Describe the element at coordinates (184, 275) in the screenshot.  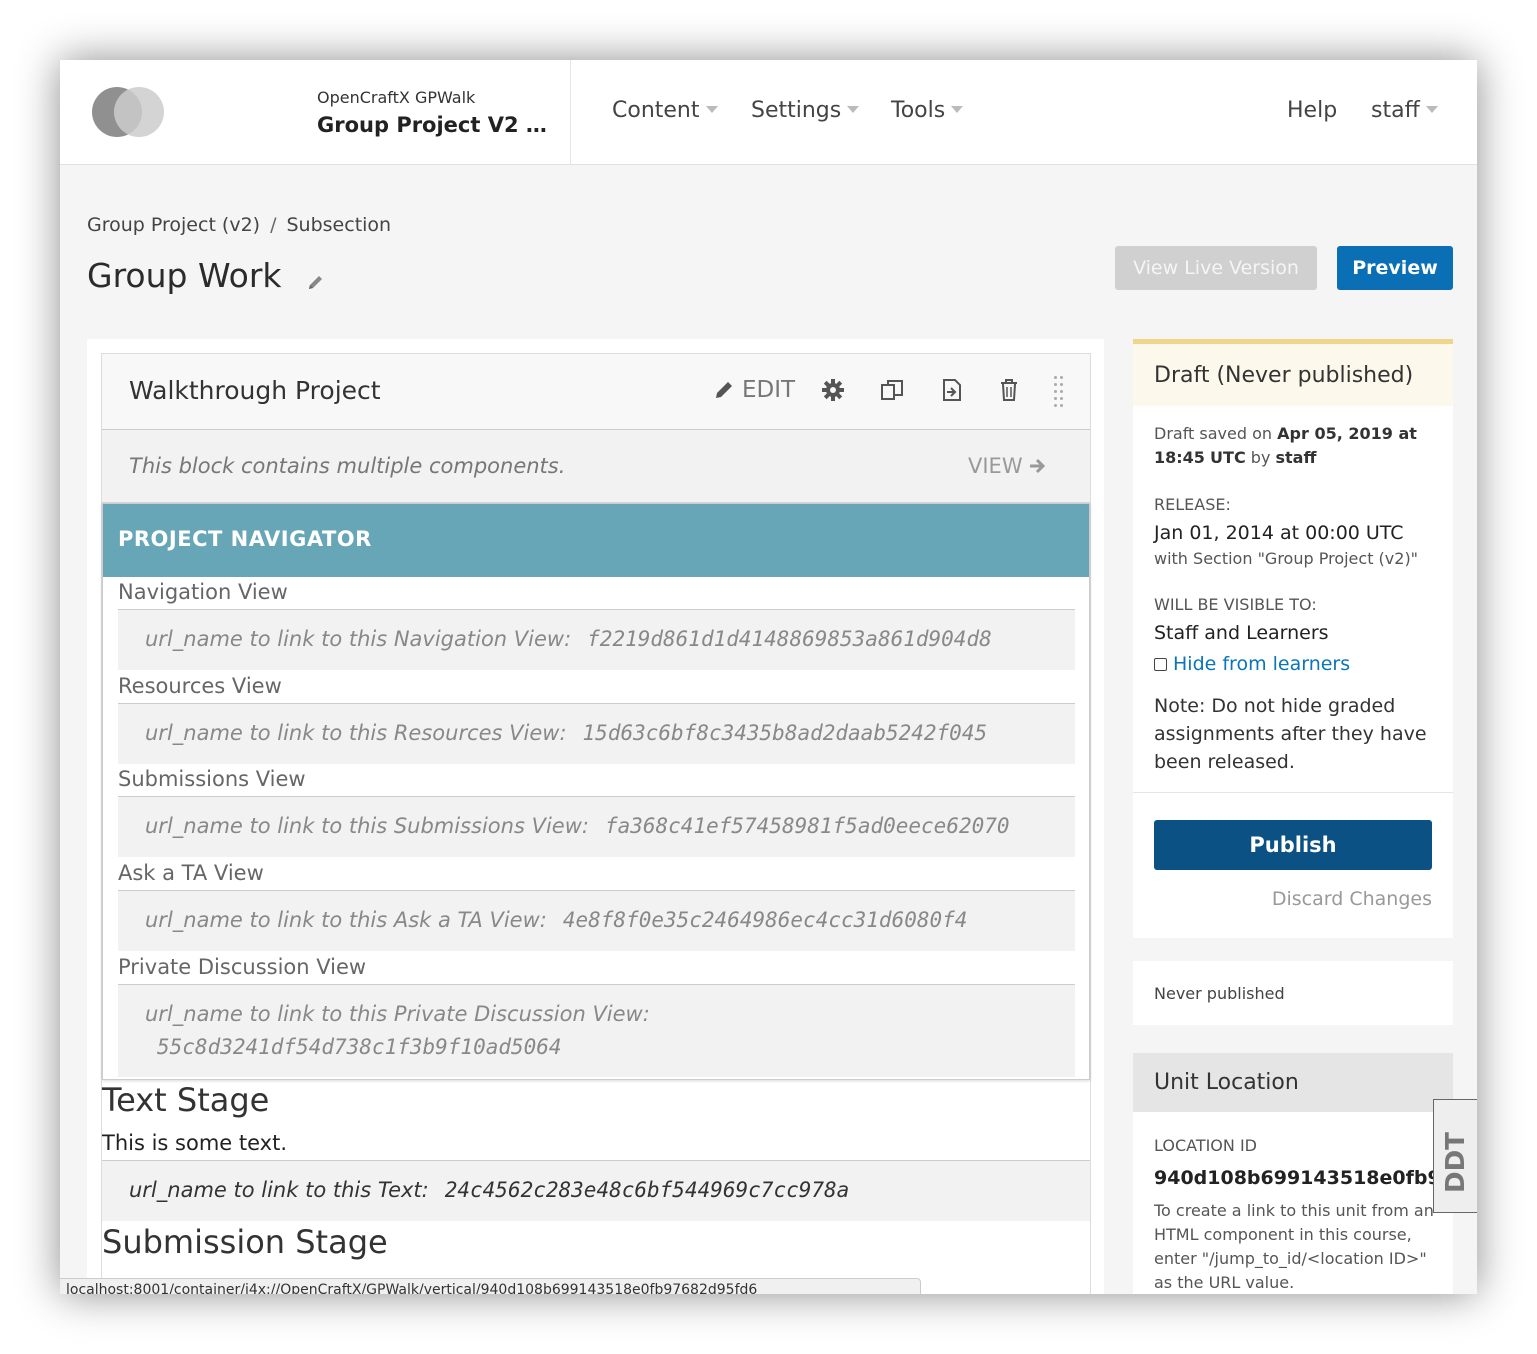
I see `page-title: Group Work` at that location.